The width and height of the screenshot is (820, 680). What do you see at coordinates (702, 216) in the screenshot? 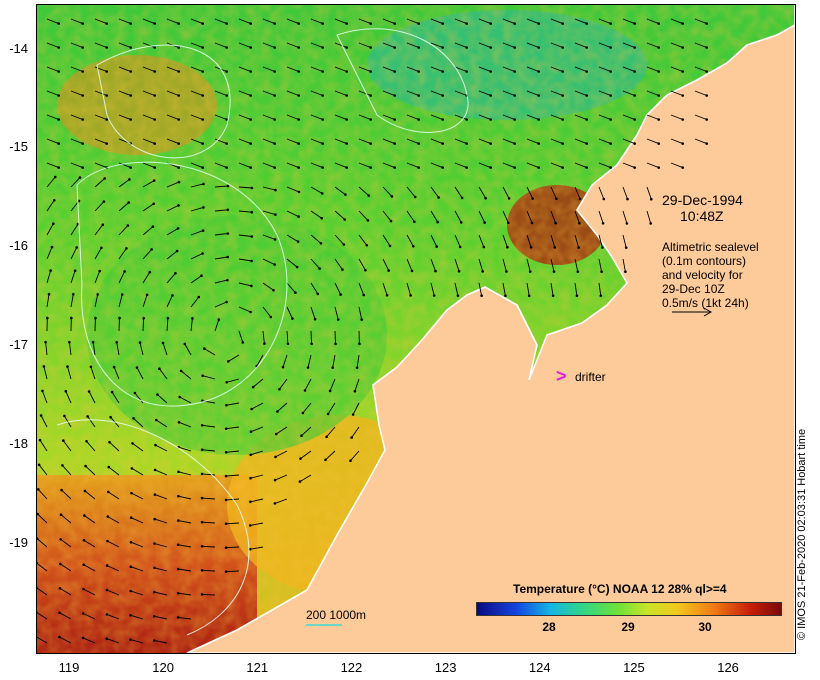
I see `image-time: 10:48Z` at bounding box center [702, 216].